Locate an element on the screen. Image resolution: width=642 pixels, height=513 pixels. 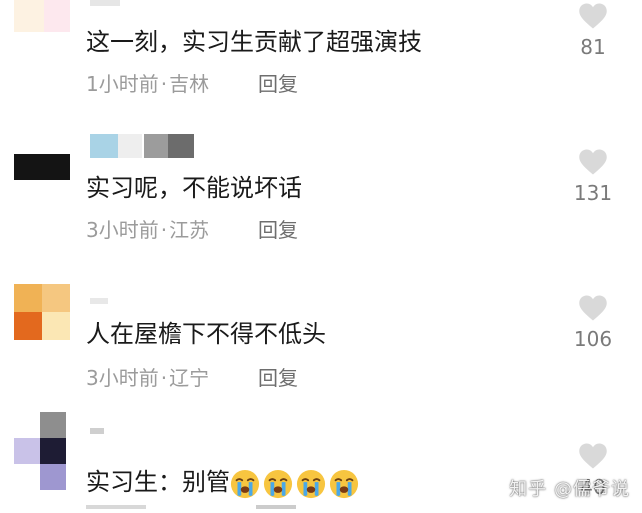
comment-text-content: 实习生：别管 is located at coordinates (158, 482).